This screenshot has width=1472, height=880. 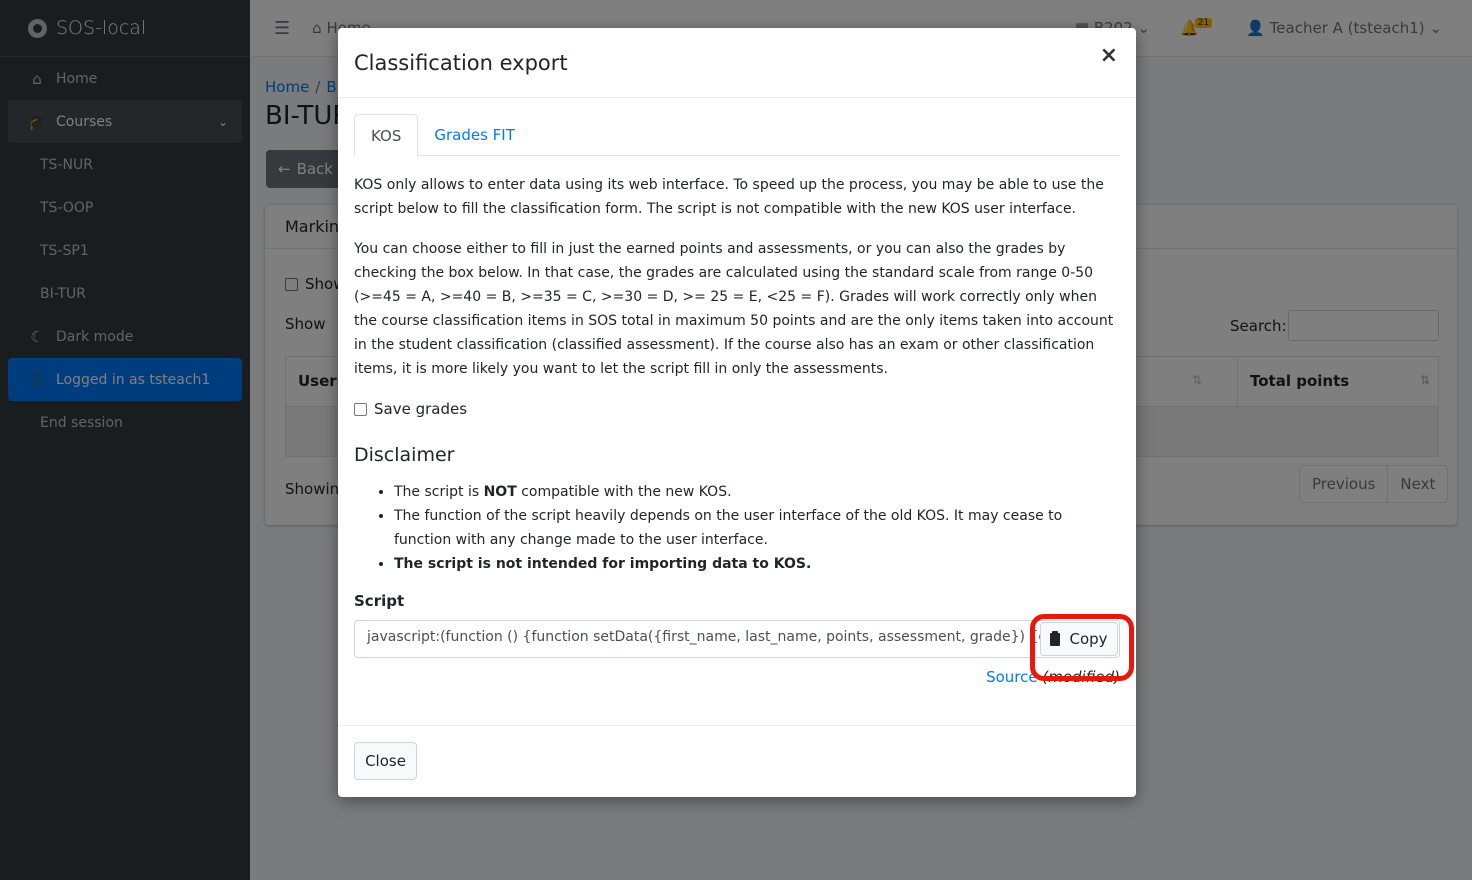 What do you see at coordinates (421, 409) in the screenshot?
I see `save-grades-label: Save grades` at bounding box center [421, 409].